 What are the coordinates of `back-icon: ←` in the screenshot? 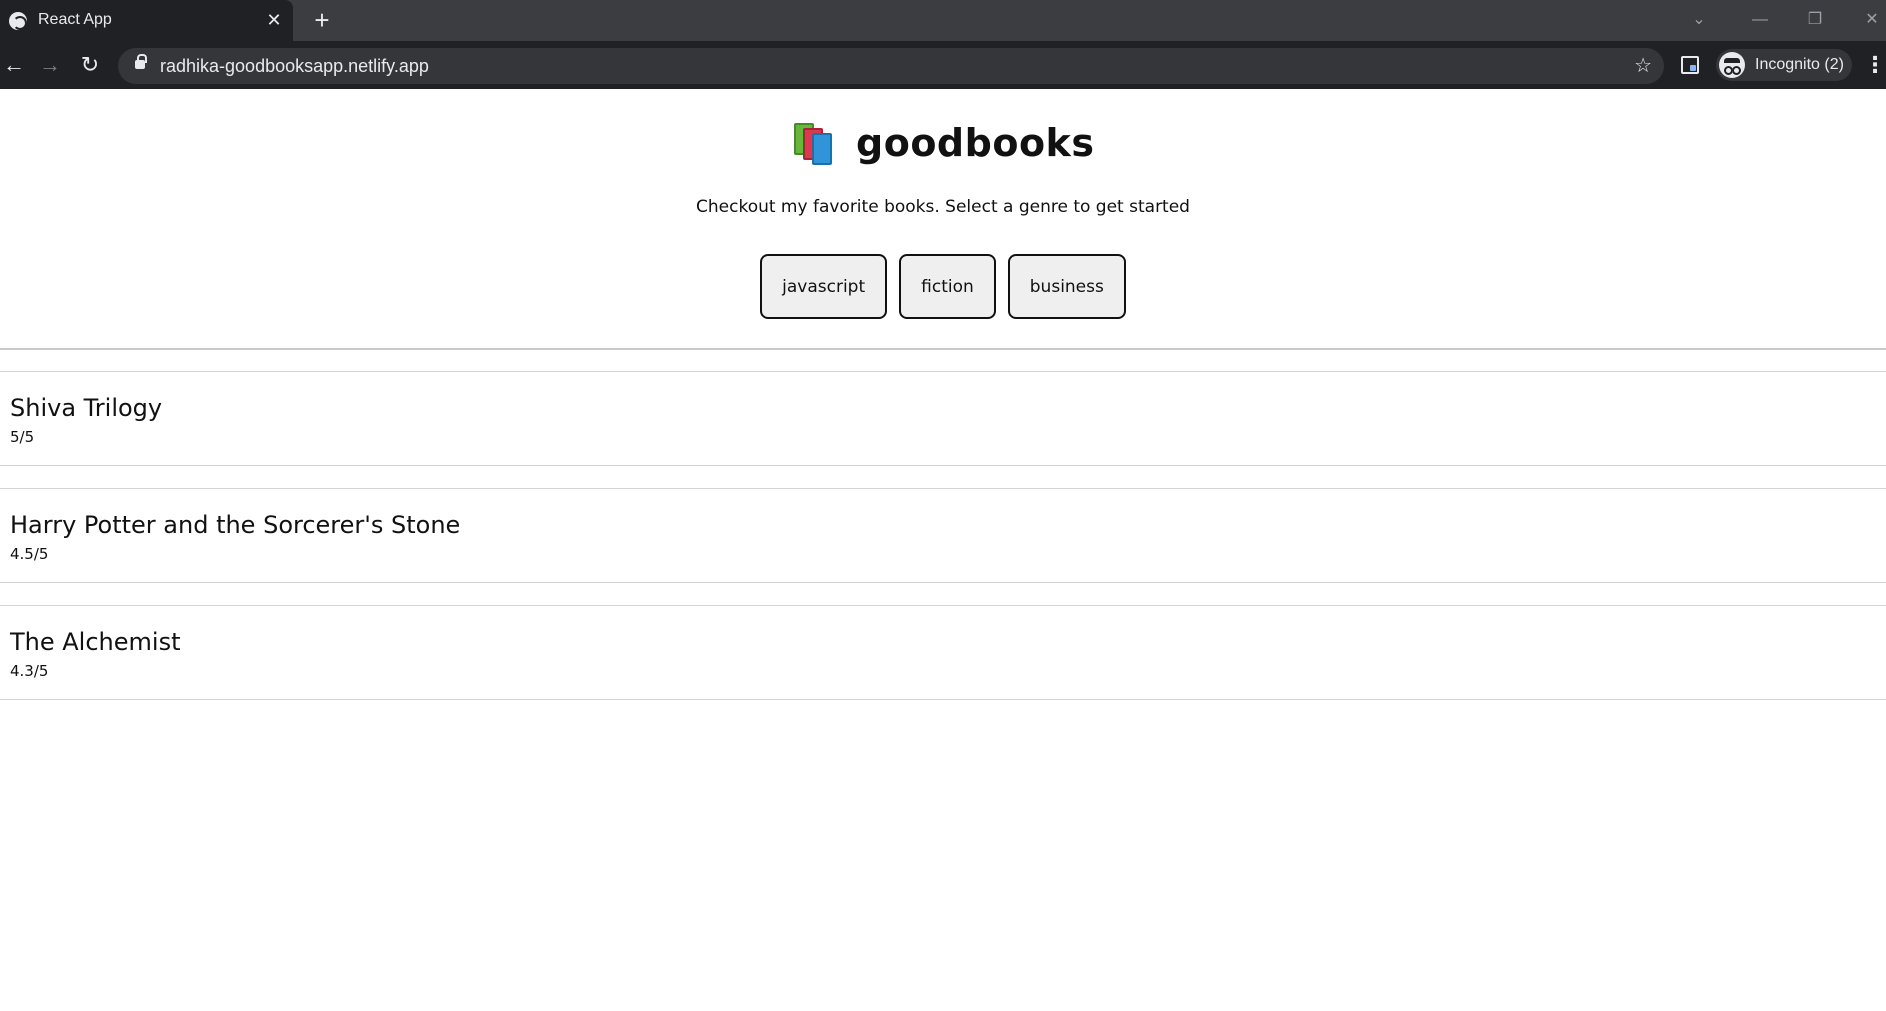 It's located at (14, 65).